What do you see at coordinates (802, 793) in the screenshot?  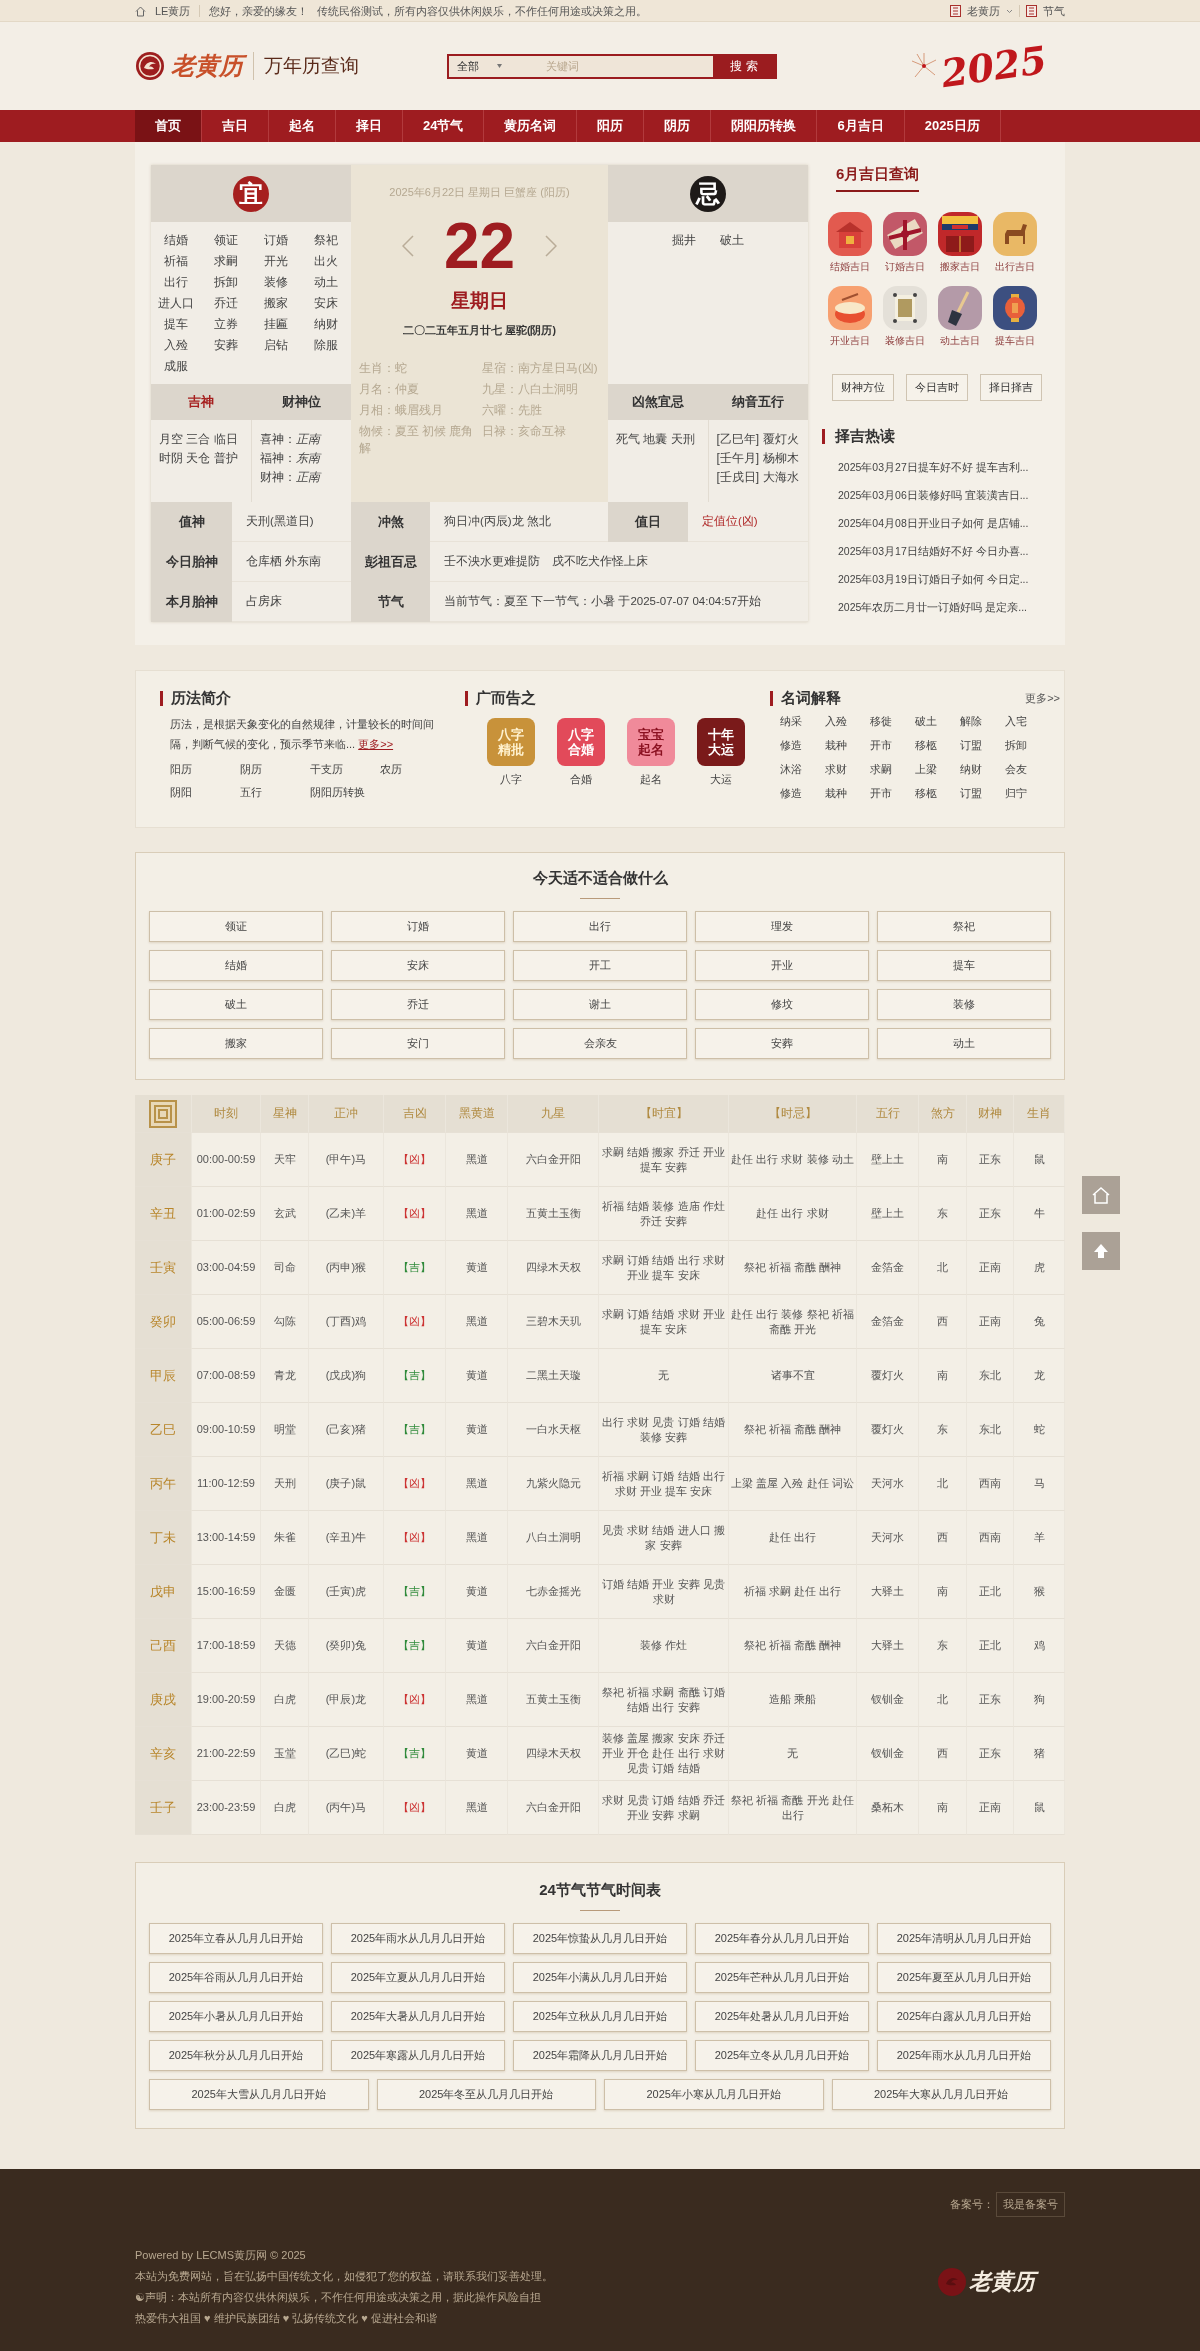 I see `term-link: 修造` at bounding box center [802, 793].